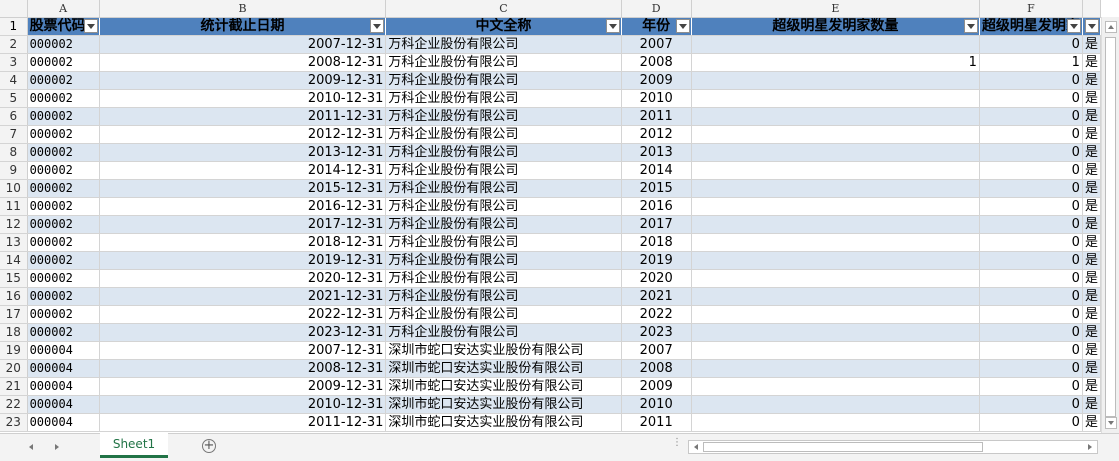 The width and height of the screenshot is (1119, 461). What do you see at coordinates (1031, 26) in the screenshot?
I see `header-cell-inventor: 超级明星发明家` at bounding box center [1031, 26].